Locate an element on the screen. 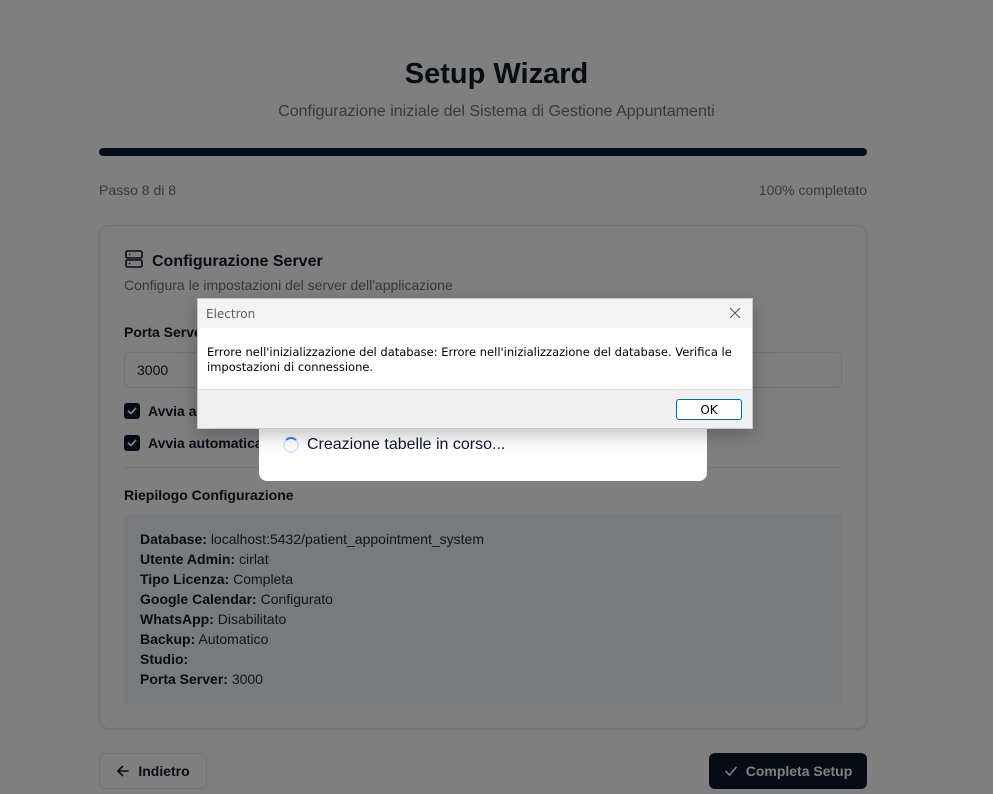  dialog-footer: OK is located at coordinates (475, 408).